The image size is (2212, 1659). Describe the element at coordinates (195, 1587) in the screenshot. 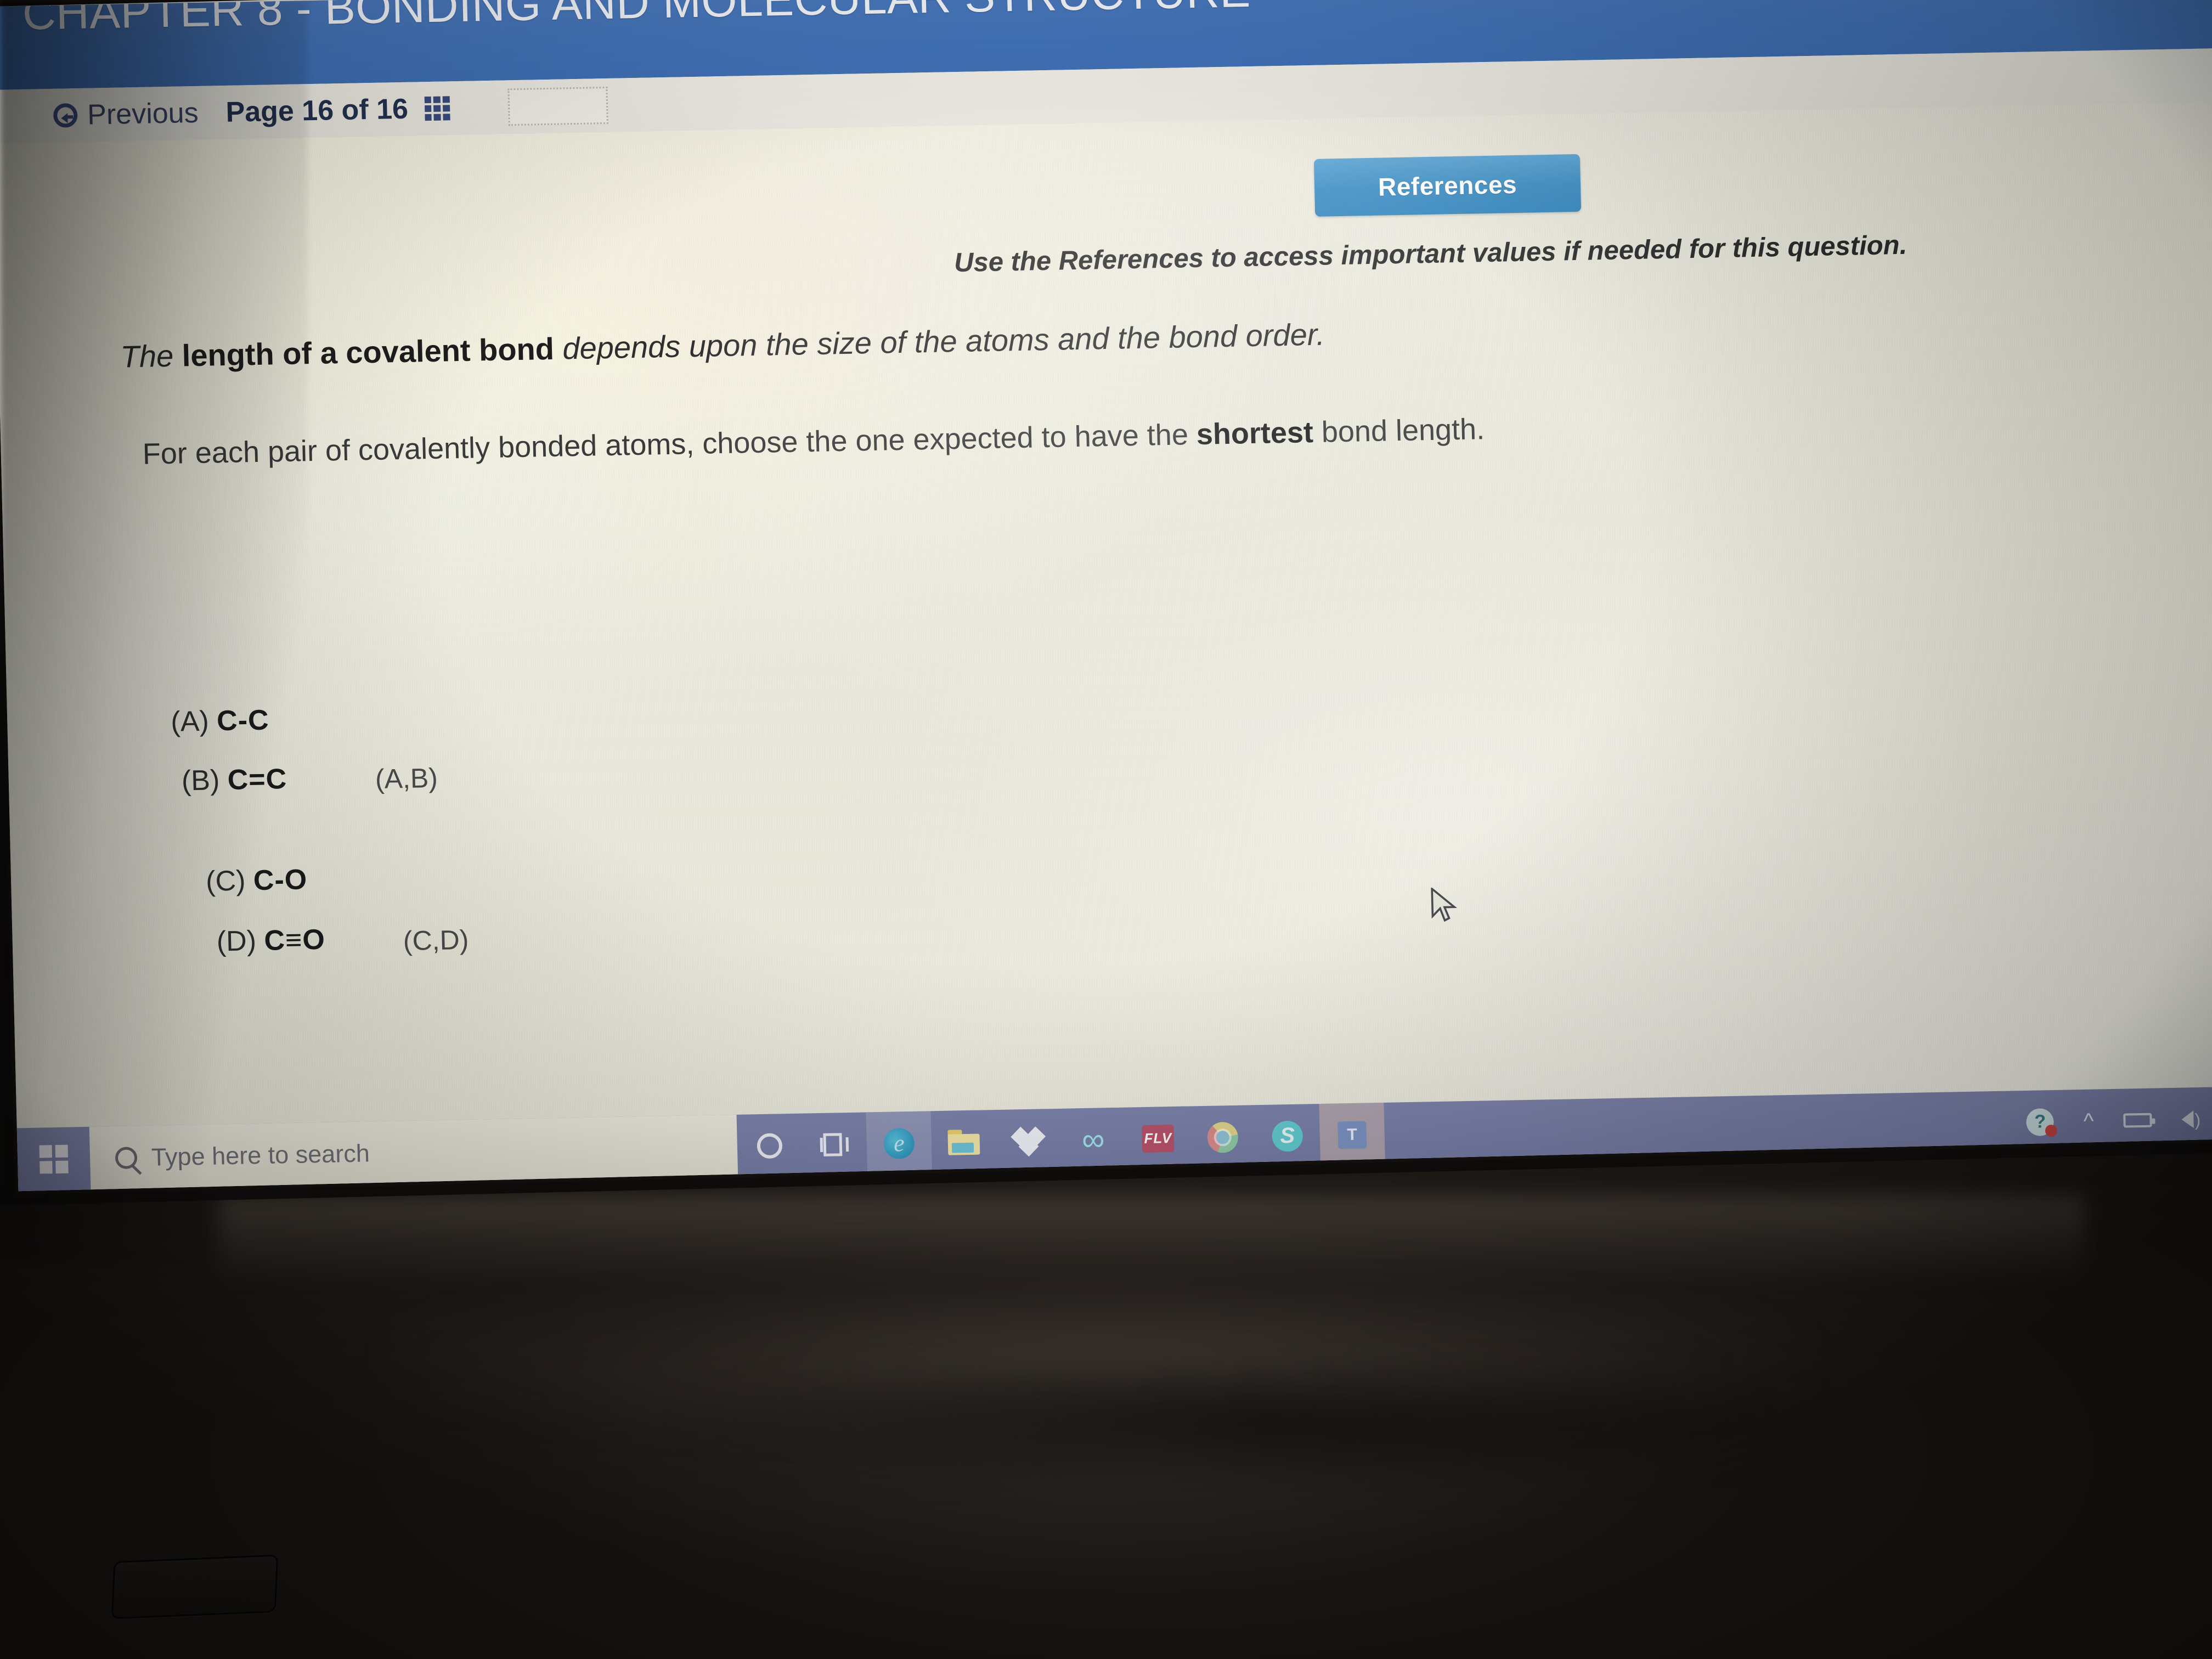

I see `keyboard-key` at that location.